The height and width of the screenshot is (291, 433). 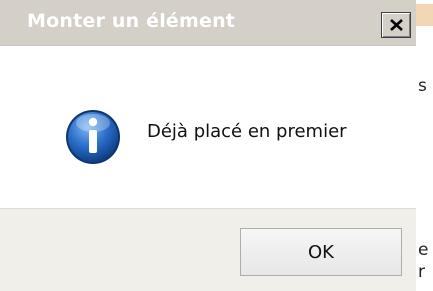 I want to click on dialog-message: Déjà placé en premier, so click(x=247, y=131).